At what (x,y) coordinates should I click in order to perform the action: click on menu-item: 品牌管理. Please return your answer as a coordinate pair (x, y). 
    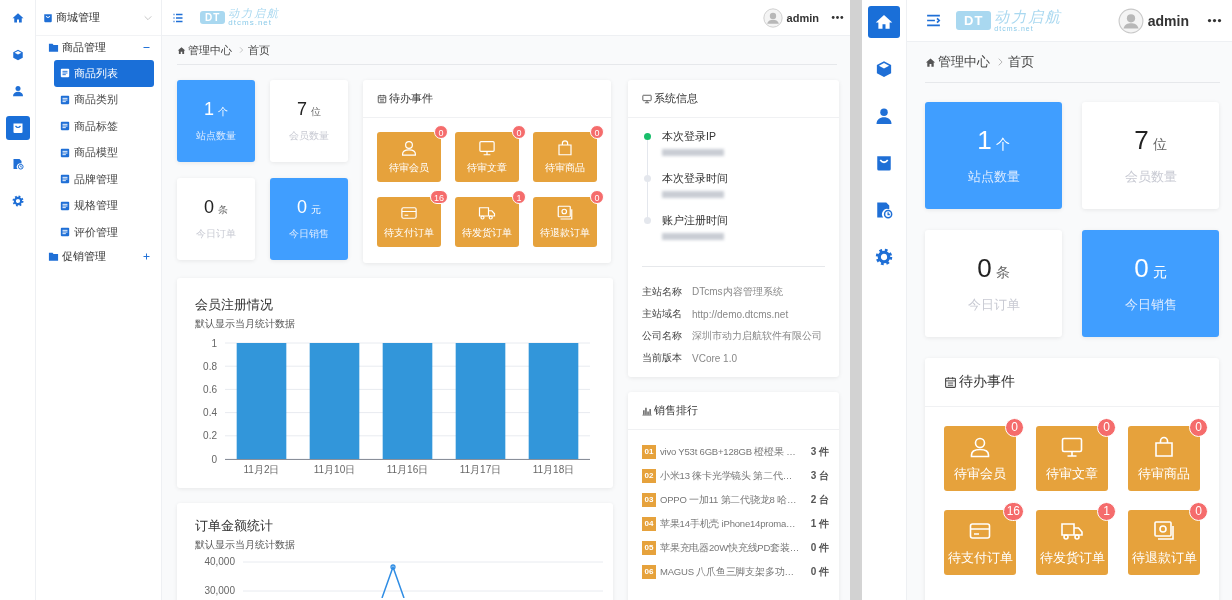
    Looking at the image, I should click on (104, 179).